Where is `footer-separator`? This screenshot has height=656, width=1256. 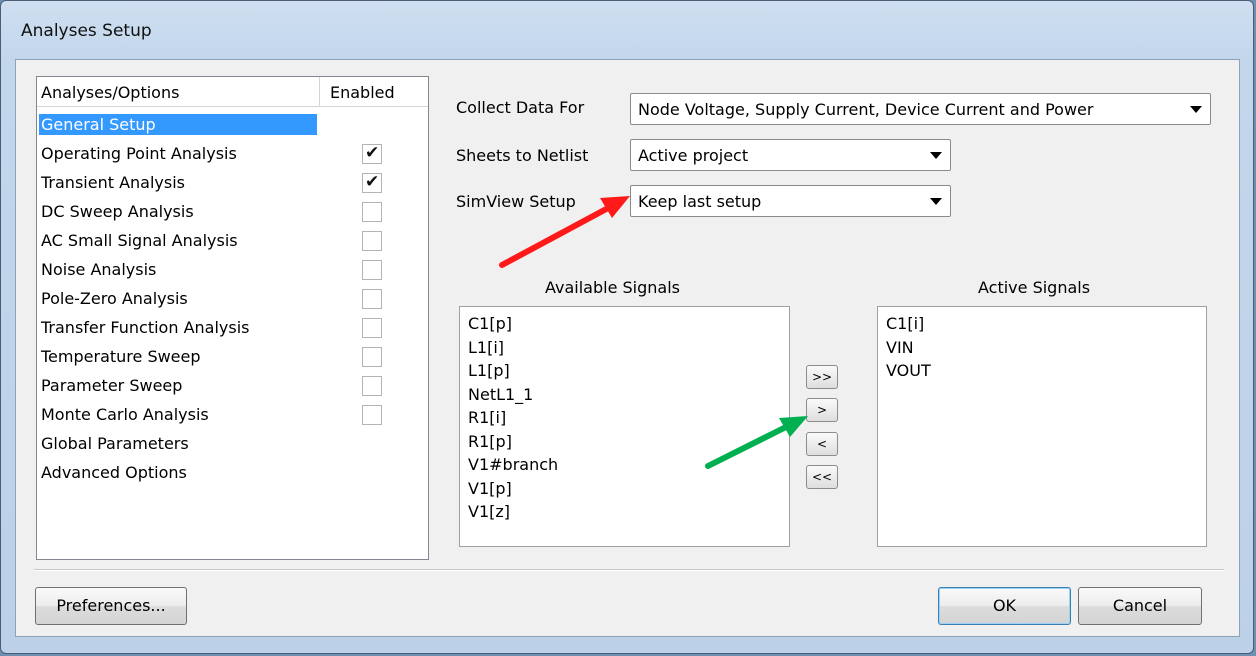 footer-separator is located at coordinates (629, 570).